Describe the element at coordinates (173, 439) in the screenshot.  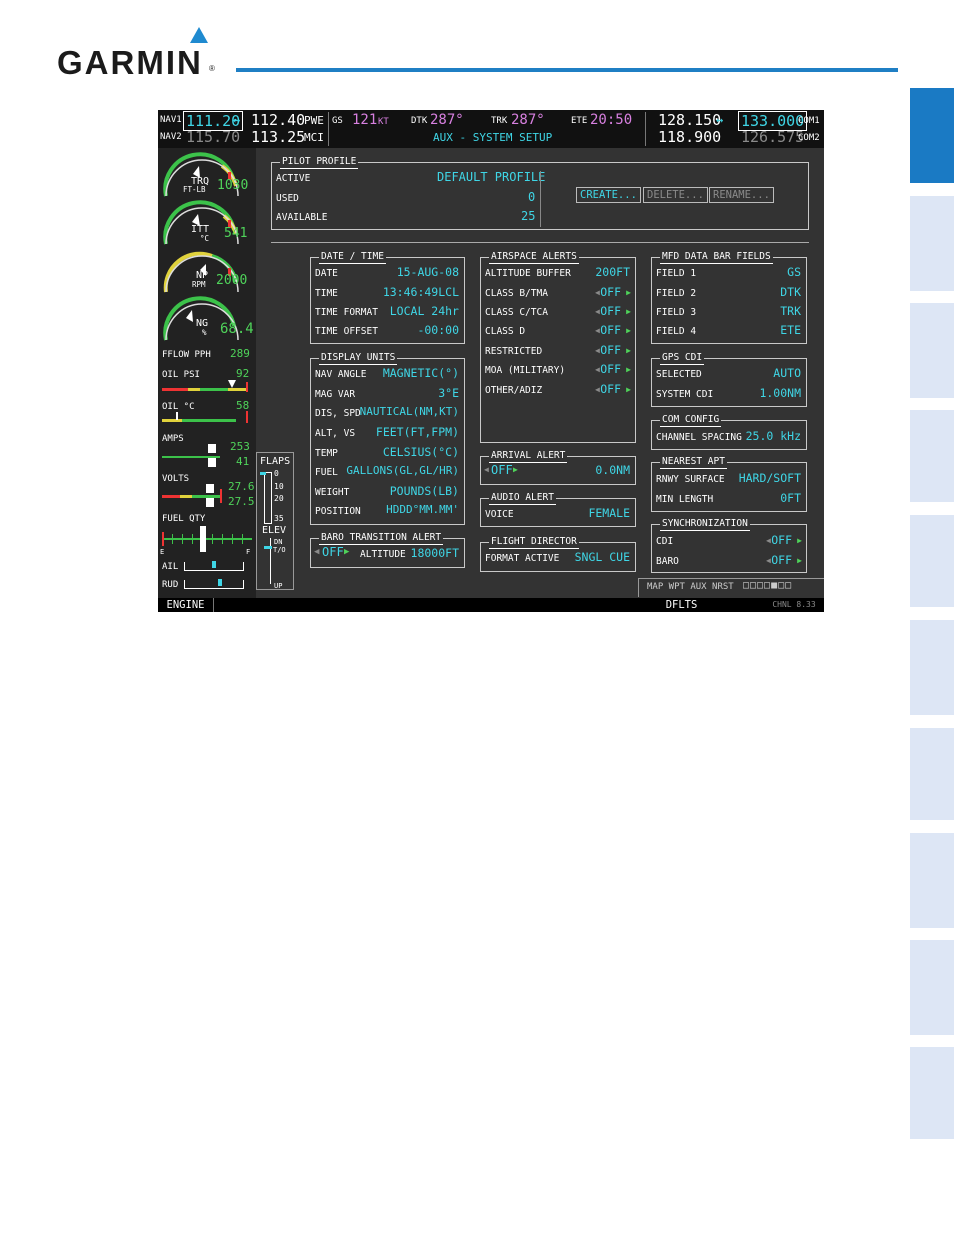
I see `amps-label: AMPS` at that location.